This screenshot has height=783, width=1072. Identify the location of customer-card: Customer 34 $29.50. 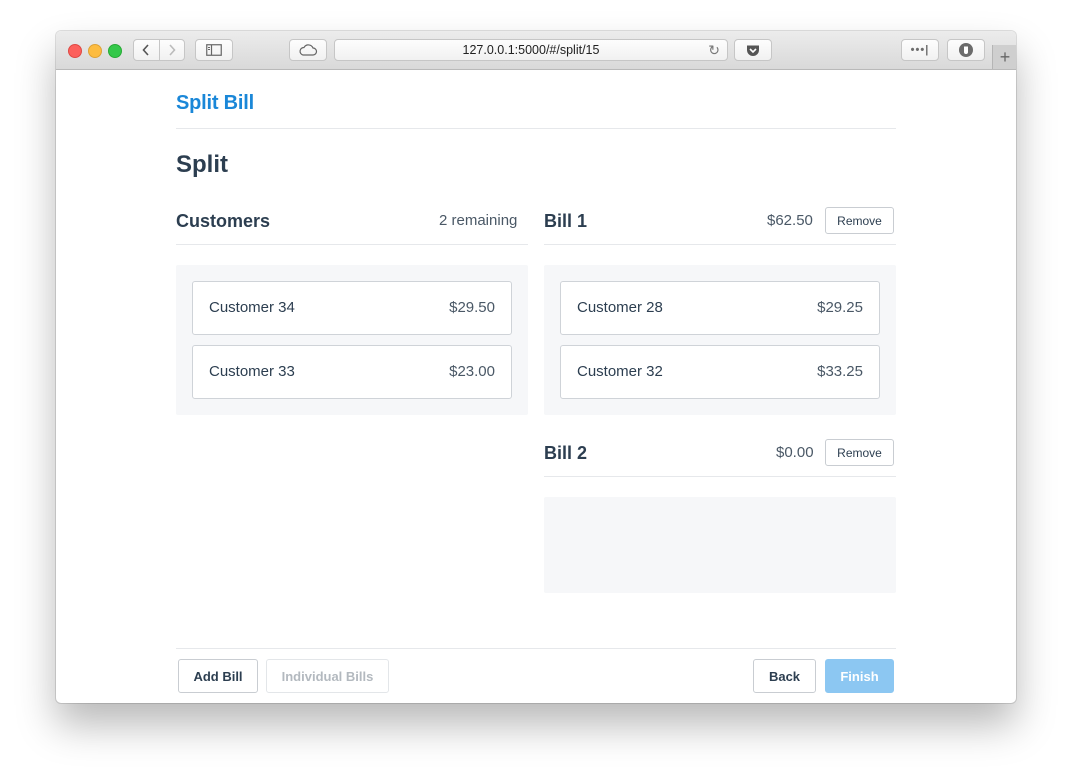
(352, 308).